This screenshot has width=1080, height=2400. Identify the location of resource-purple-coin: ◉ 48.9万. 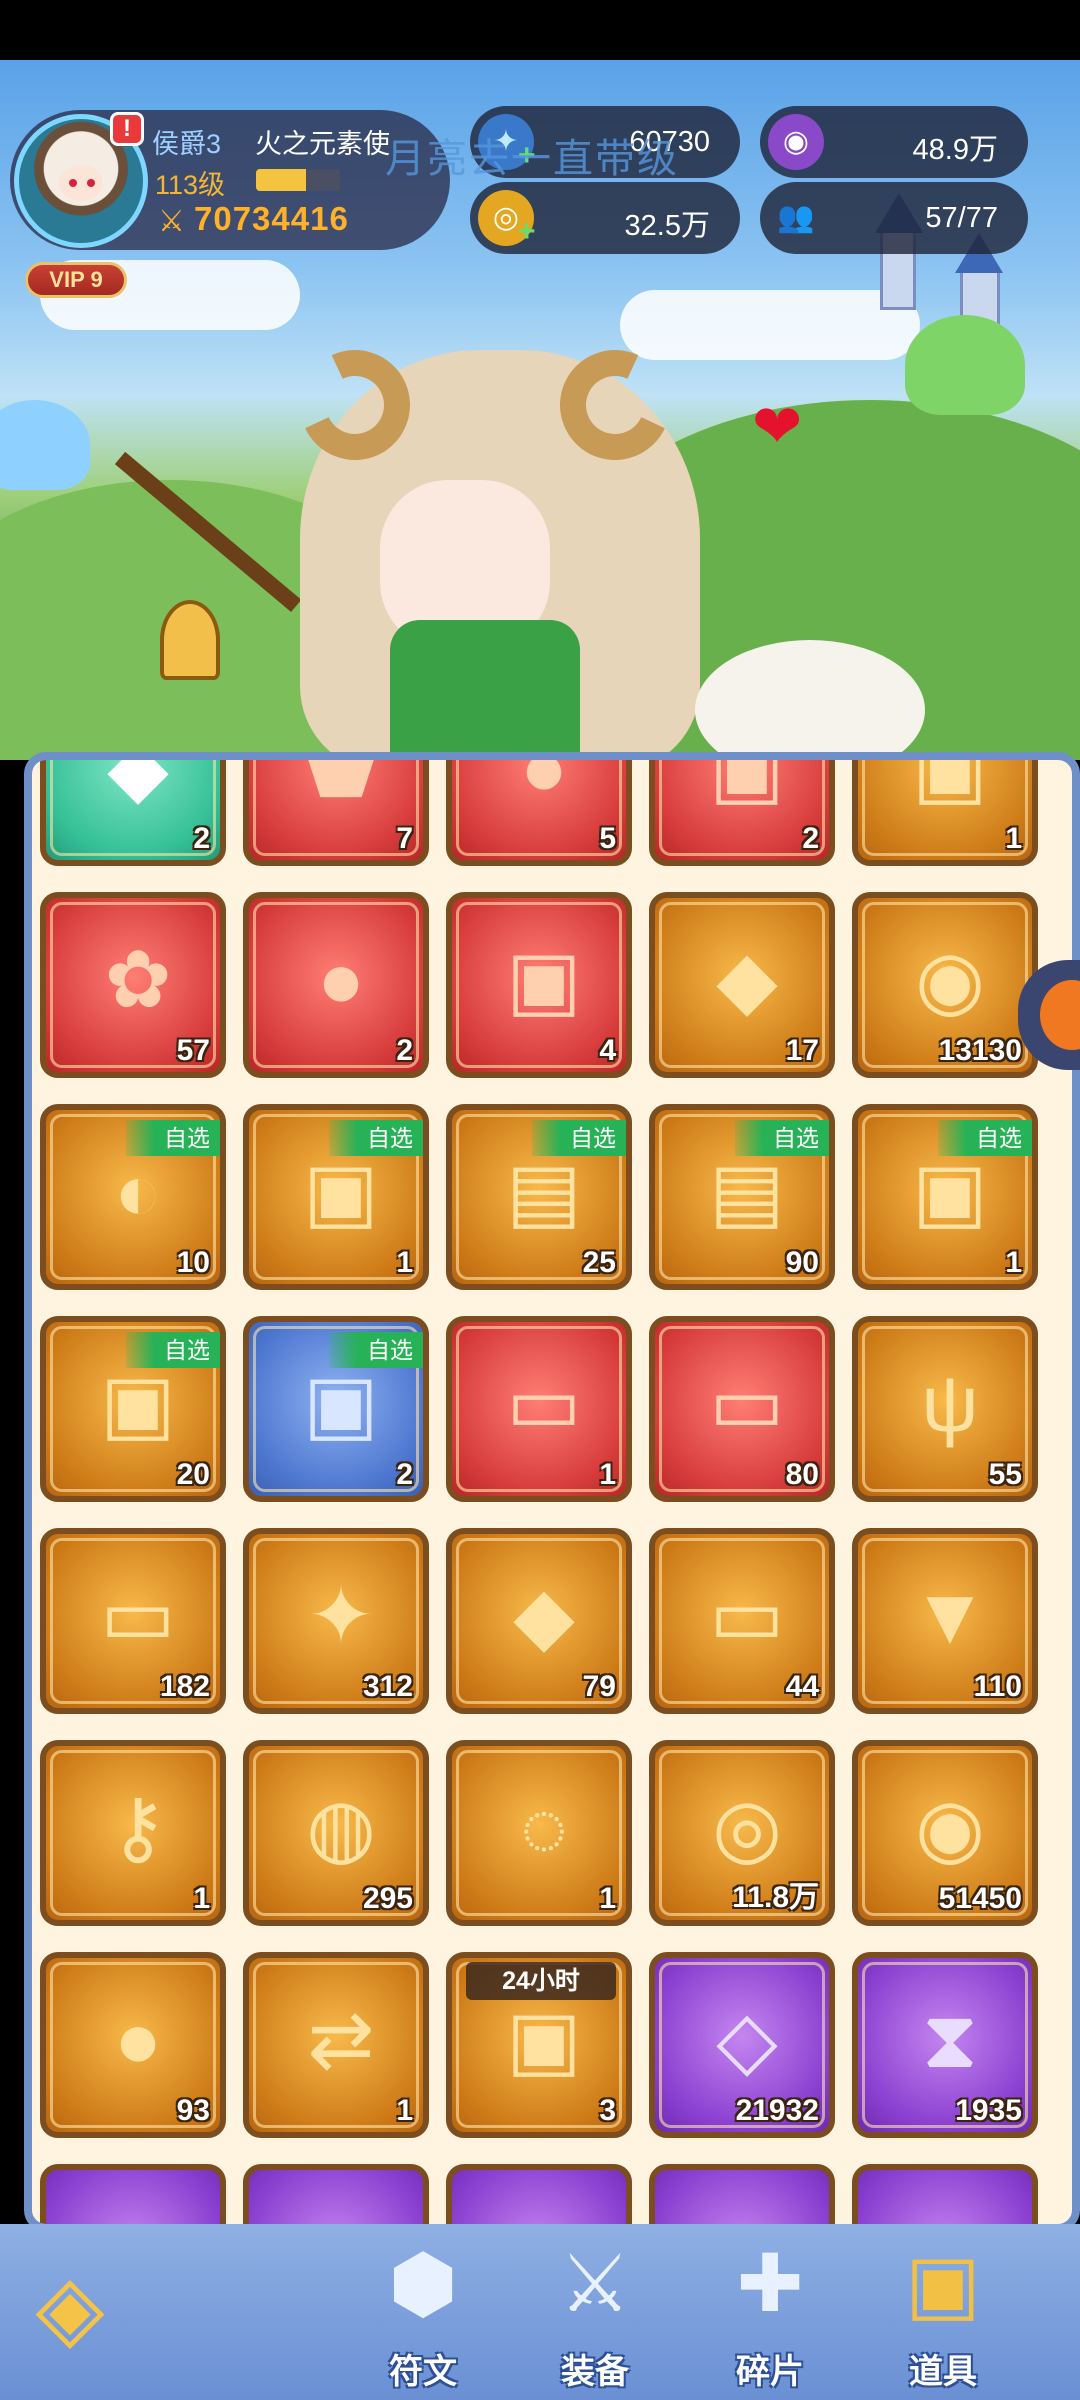
(894, 142).